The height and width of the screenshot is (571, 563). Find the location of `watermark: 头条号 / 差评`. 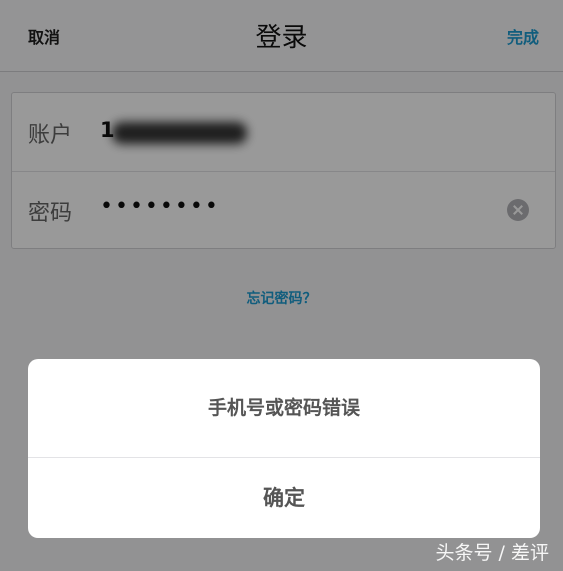

watermark: 头条号 / 差评 is located at coordinates (492, 553).